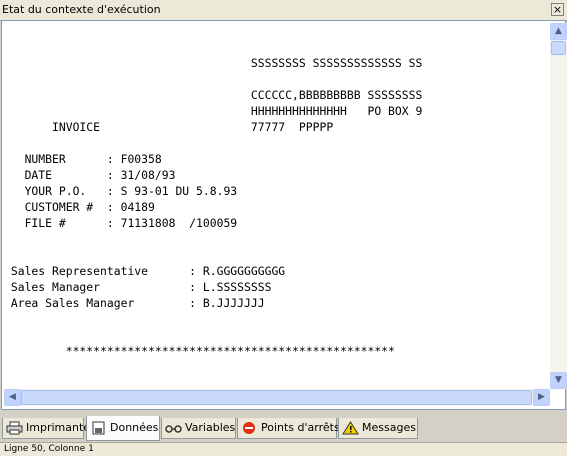  Describe the element at coordinates (145, 271) in the screenshot. I see `doc-line-15: Sales Representative : R.GGGGGGGGGG` at that location.